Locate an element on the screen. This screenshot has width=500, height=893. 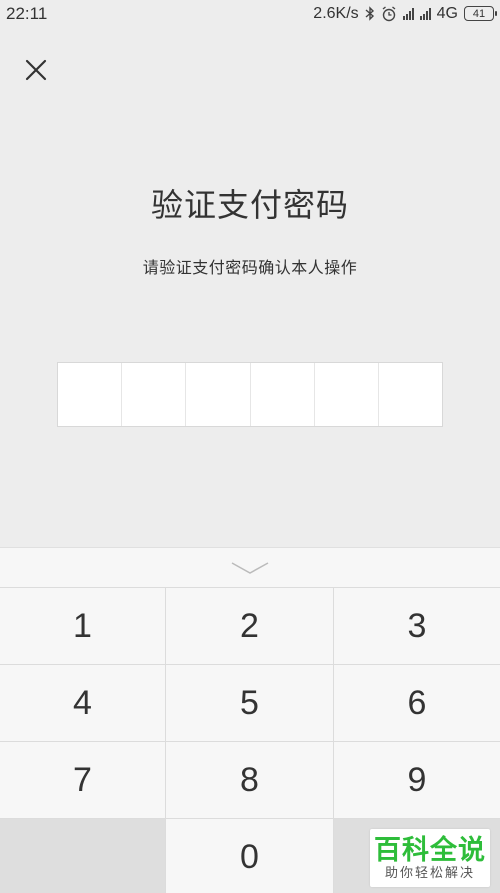
status-time: 22:11 is located at coordinates (27, 13).